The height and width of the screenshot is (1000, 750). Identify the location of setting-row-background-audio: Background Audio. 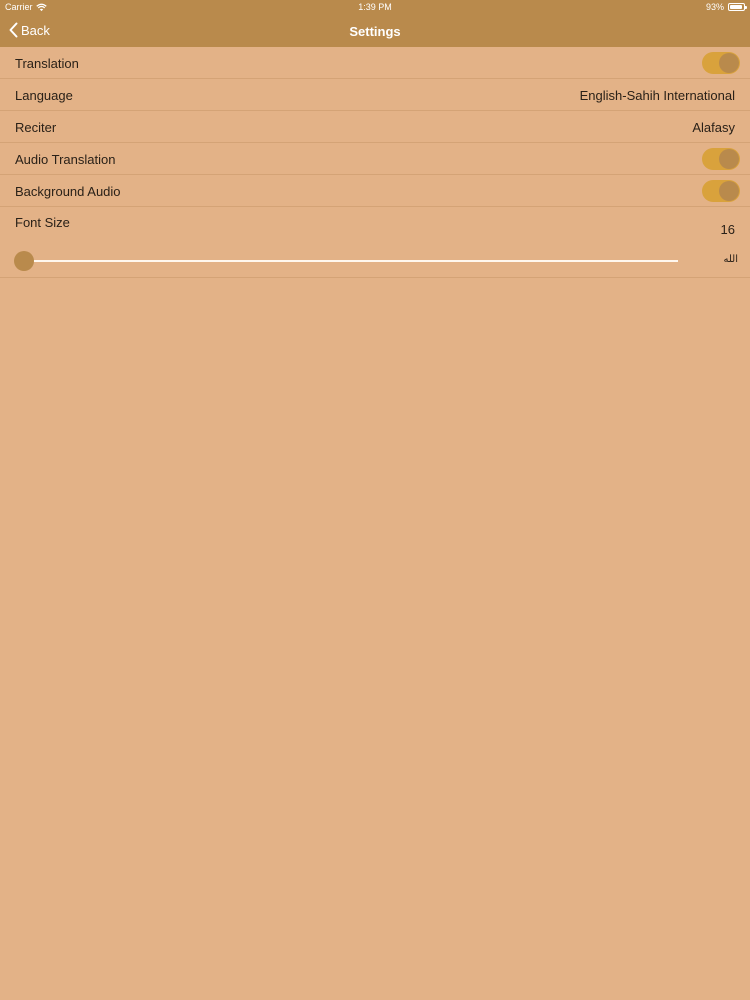
(375, 191).